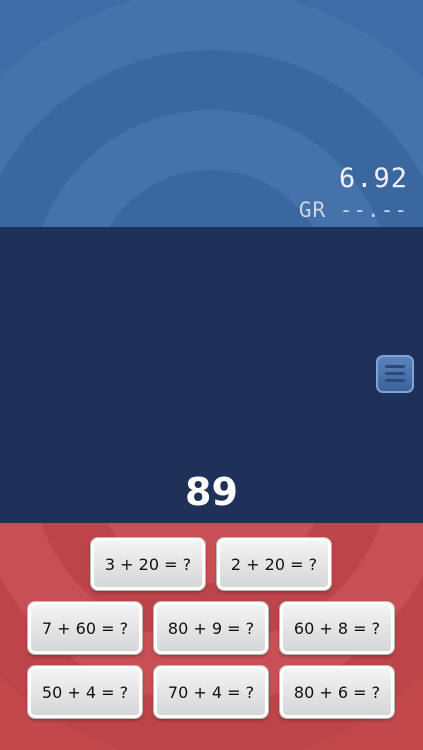 The image size is (423, 750). Describe the element at coordinates (211, 628) in the screenshot. I see `answer-tile-4: 80 + 9 = ?` at that location.